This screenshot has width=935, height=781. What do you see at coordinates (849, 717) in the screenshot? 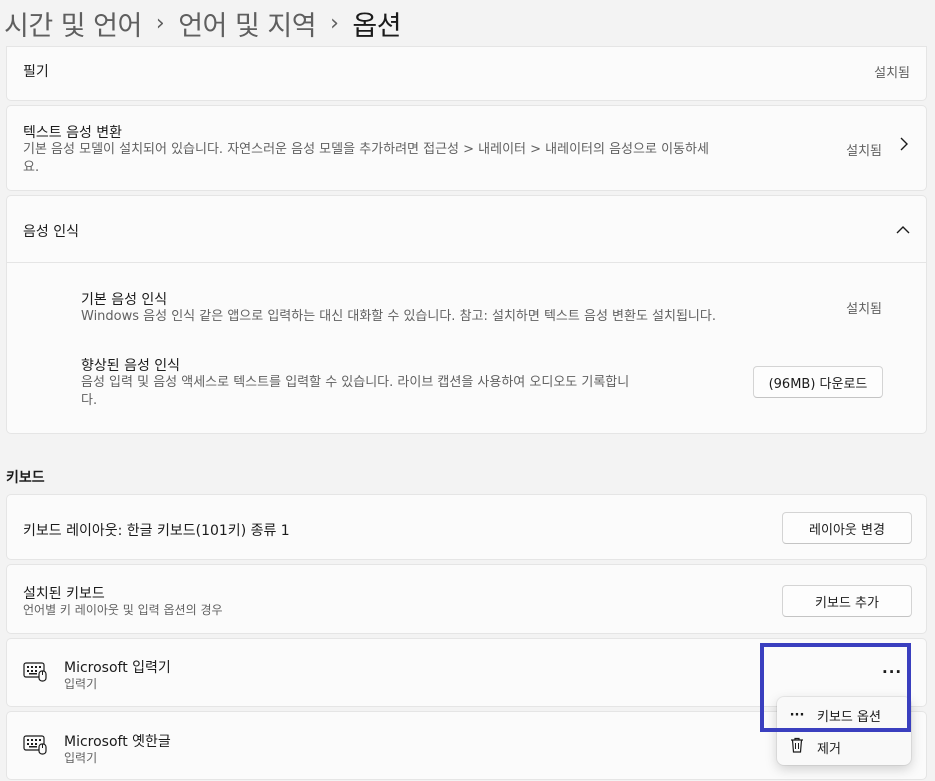
I see `menu-item-label: 키보드 옵션` at bounding box center [849, 717].